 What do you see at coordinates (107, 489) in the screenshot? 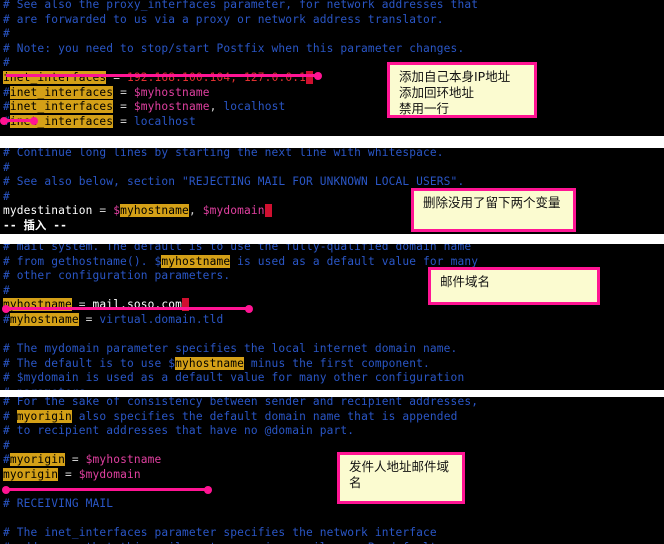
I see `annotation-underline-myorigin` at bounding box center [107, 489].